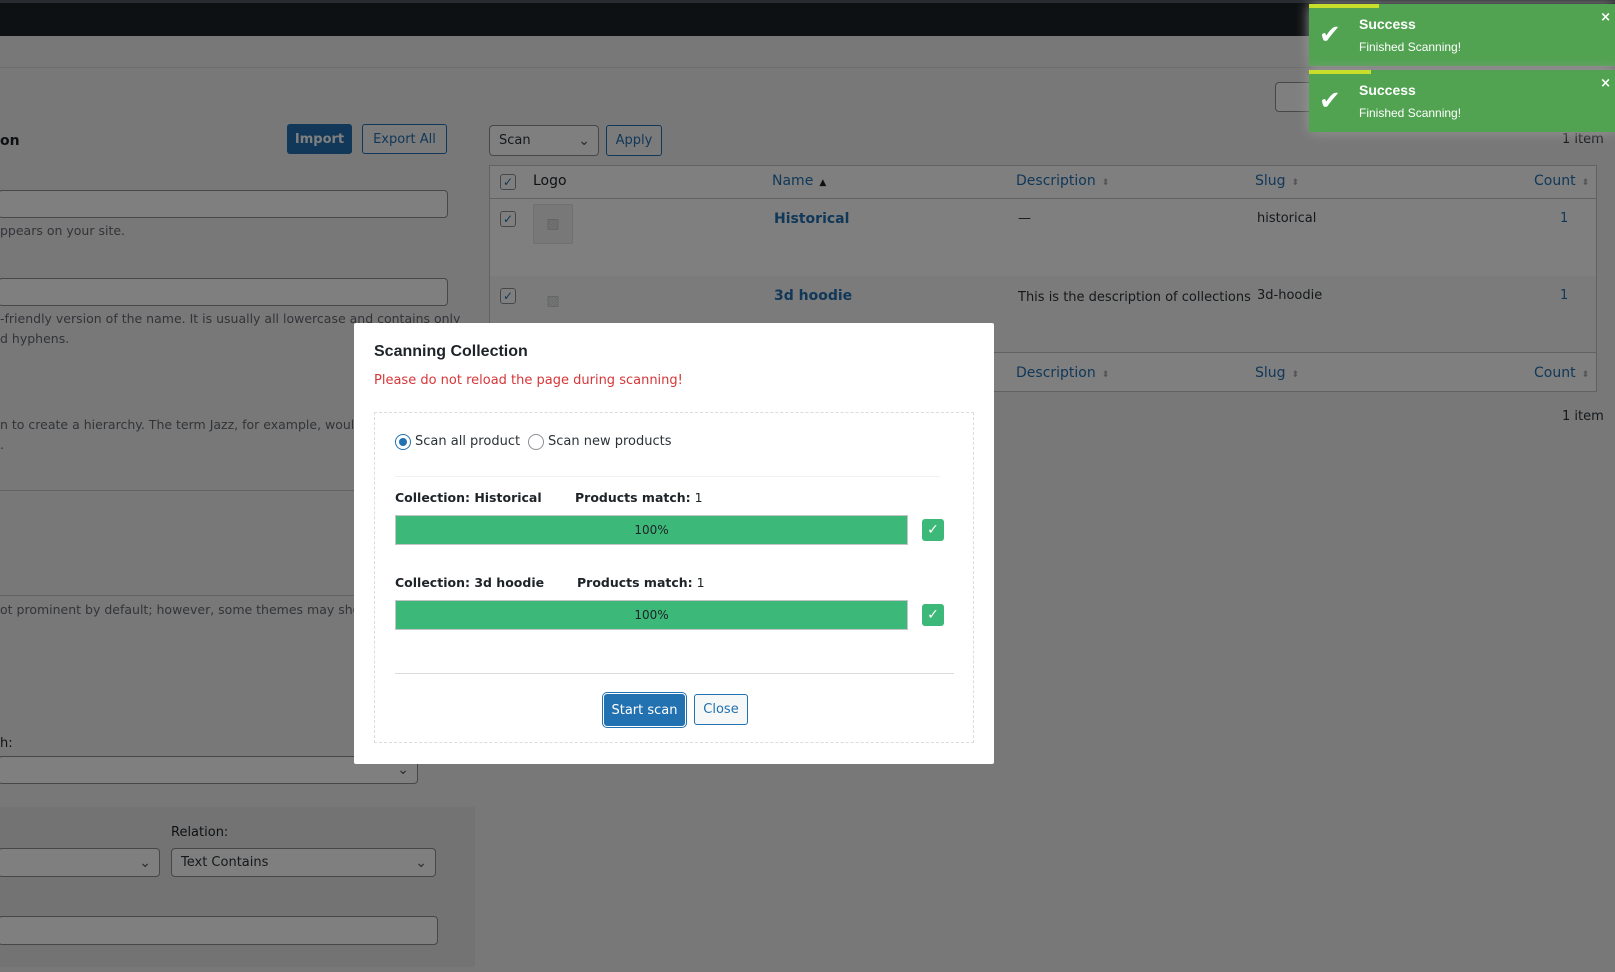 Image resolution: width=1615 pixels, height=972 pixels. I want to click on close-button: Close, so click(721, 709).